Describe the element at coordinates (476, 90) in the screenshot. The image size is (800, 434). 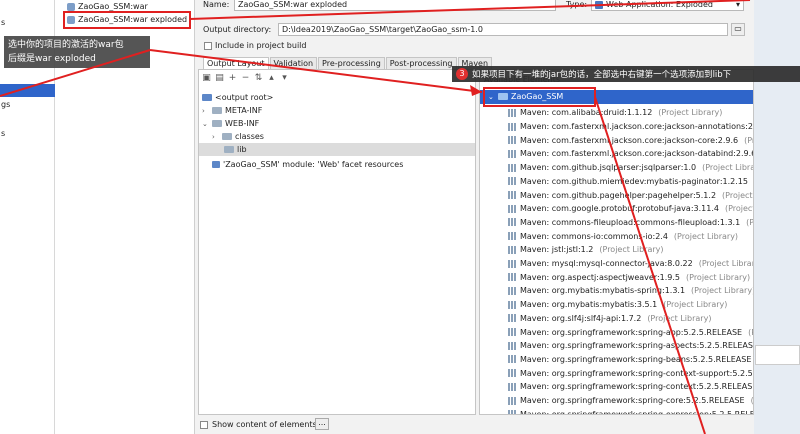
I see `arrow-head-icon` at that location.